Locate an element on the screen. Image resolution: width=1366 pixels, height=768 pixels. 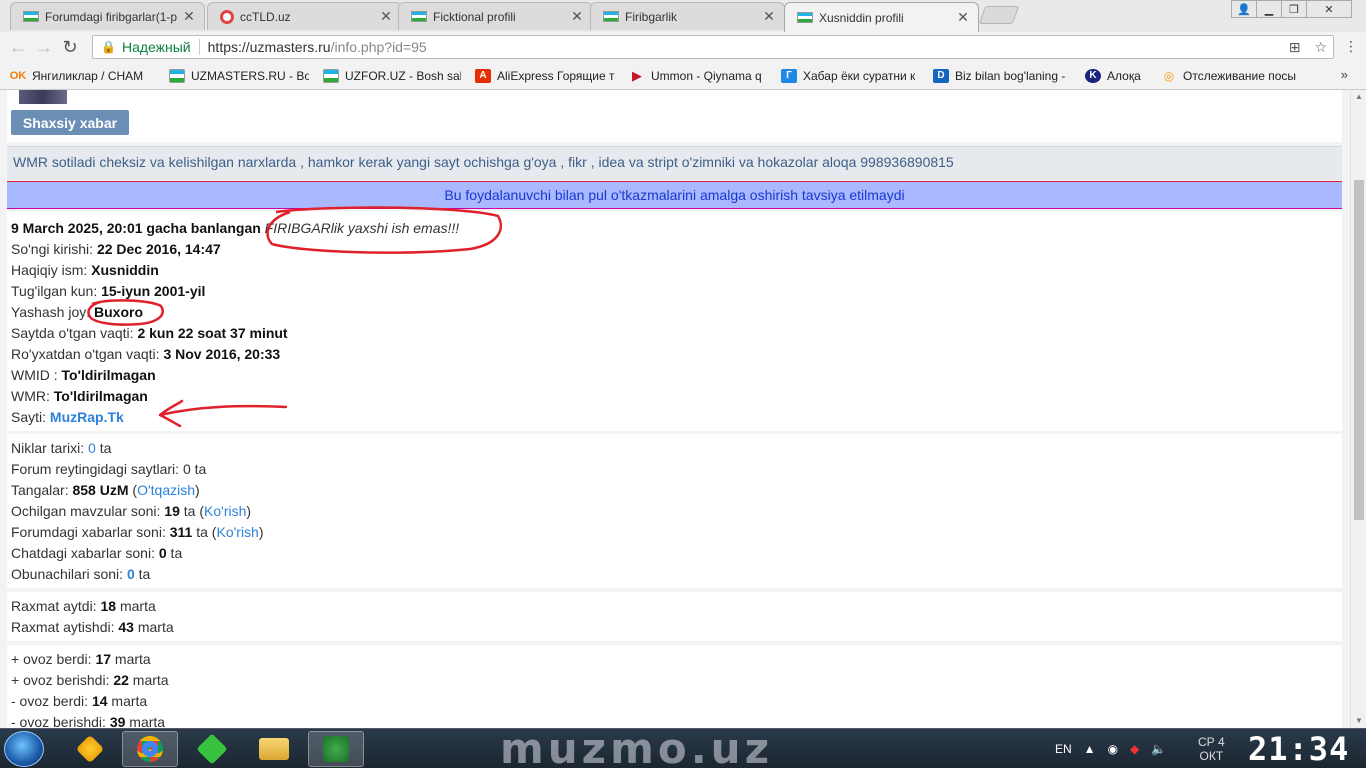
label: Chatdagi xabarlar soni: is located at coordinates (85, 553).